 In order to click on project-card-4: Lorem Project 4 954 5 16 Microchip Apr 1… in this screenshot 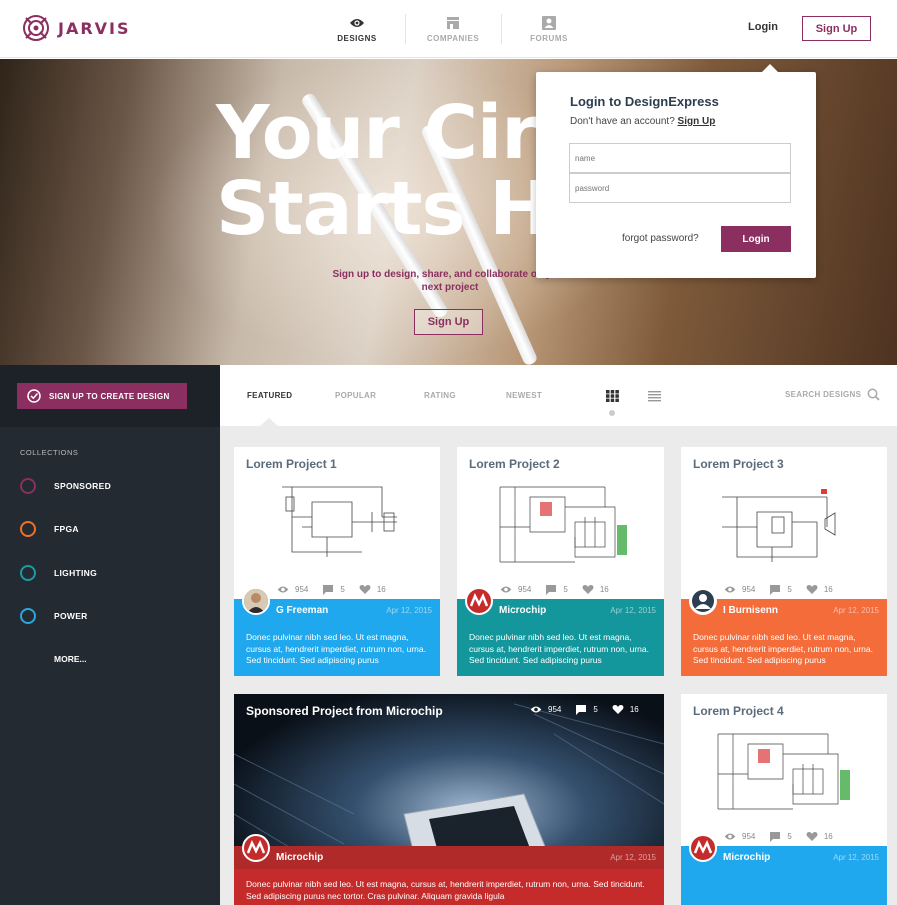, I will do `click(784, 799)`.